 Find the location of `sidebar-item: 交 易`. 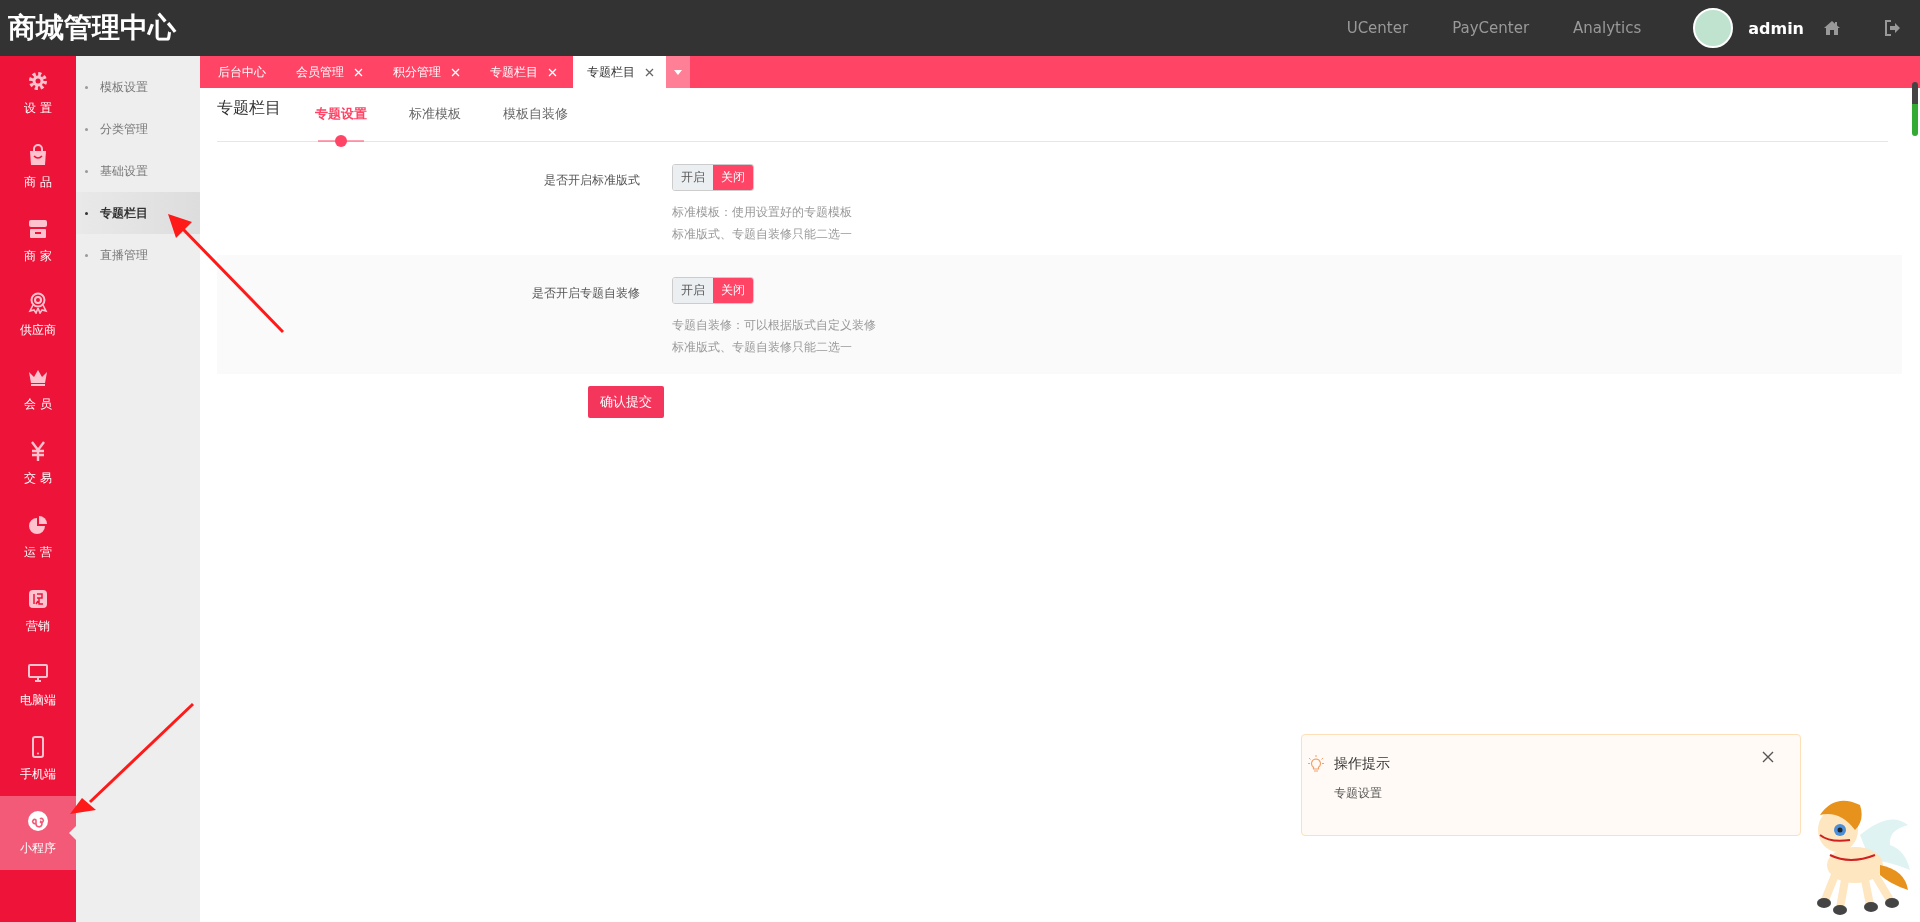

sidebar-item: 交 易 is located at coordinates (38, 463).